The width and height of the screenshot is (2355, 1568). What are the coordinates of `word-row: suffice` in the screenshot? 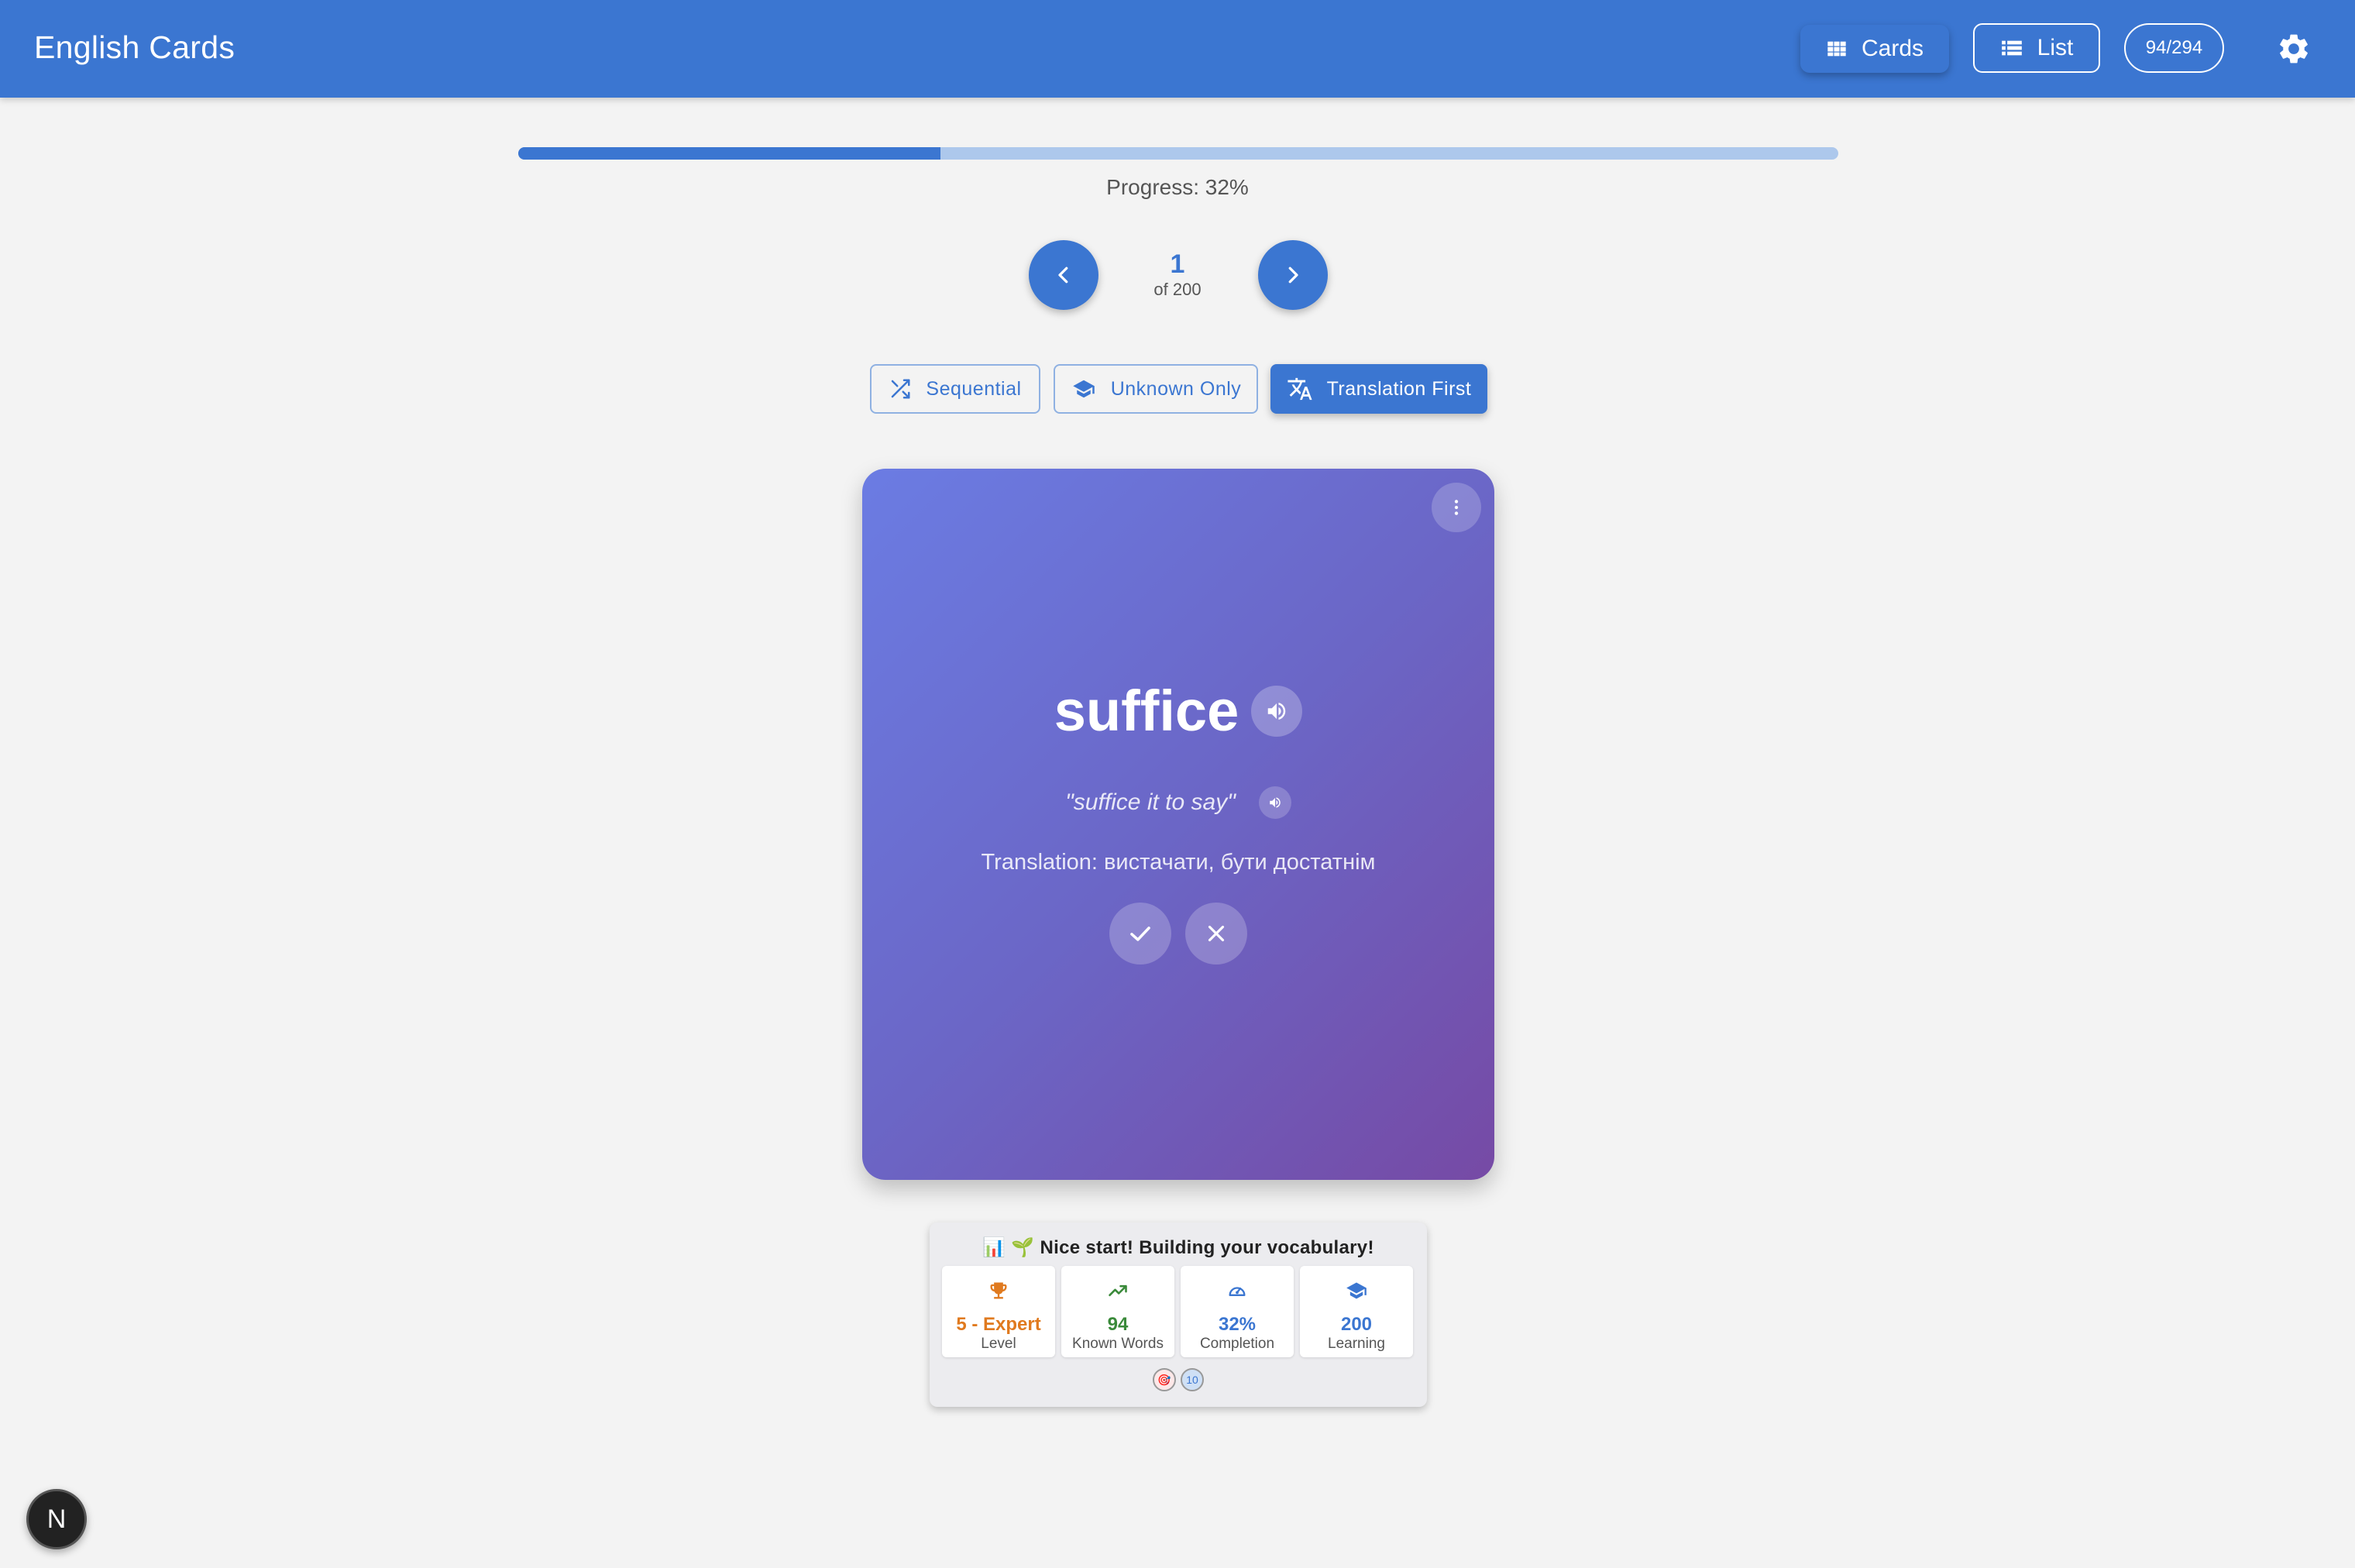 It's located at (1178, 711).